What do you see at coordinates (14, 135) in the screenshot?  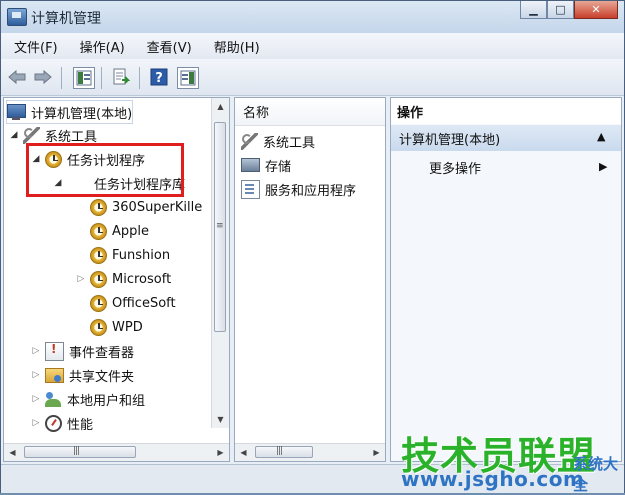 I see `collapse-arrow-icon: ◢` at bounding box center [14, 135].